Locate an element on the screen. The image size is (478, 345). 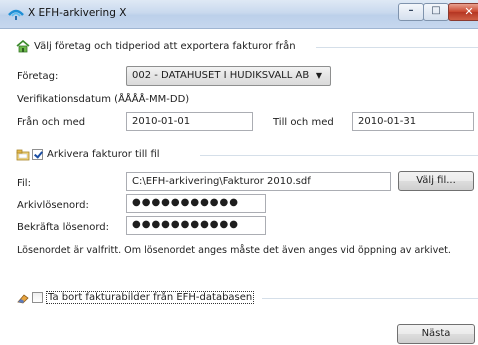
export-section-divider is located at coordinates (397, 47).